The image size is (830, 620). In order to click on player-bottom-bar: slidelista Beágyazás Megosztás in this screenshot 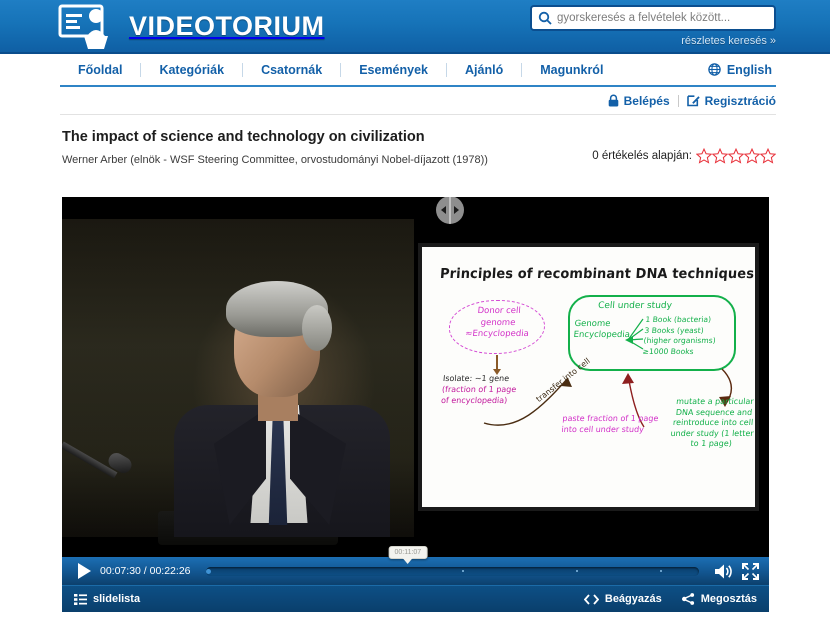, I will do `click(415, 598)`.